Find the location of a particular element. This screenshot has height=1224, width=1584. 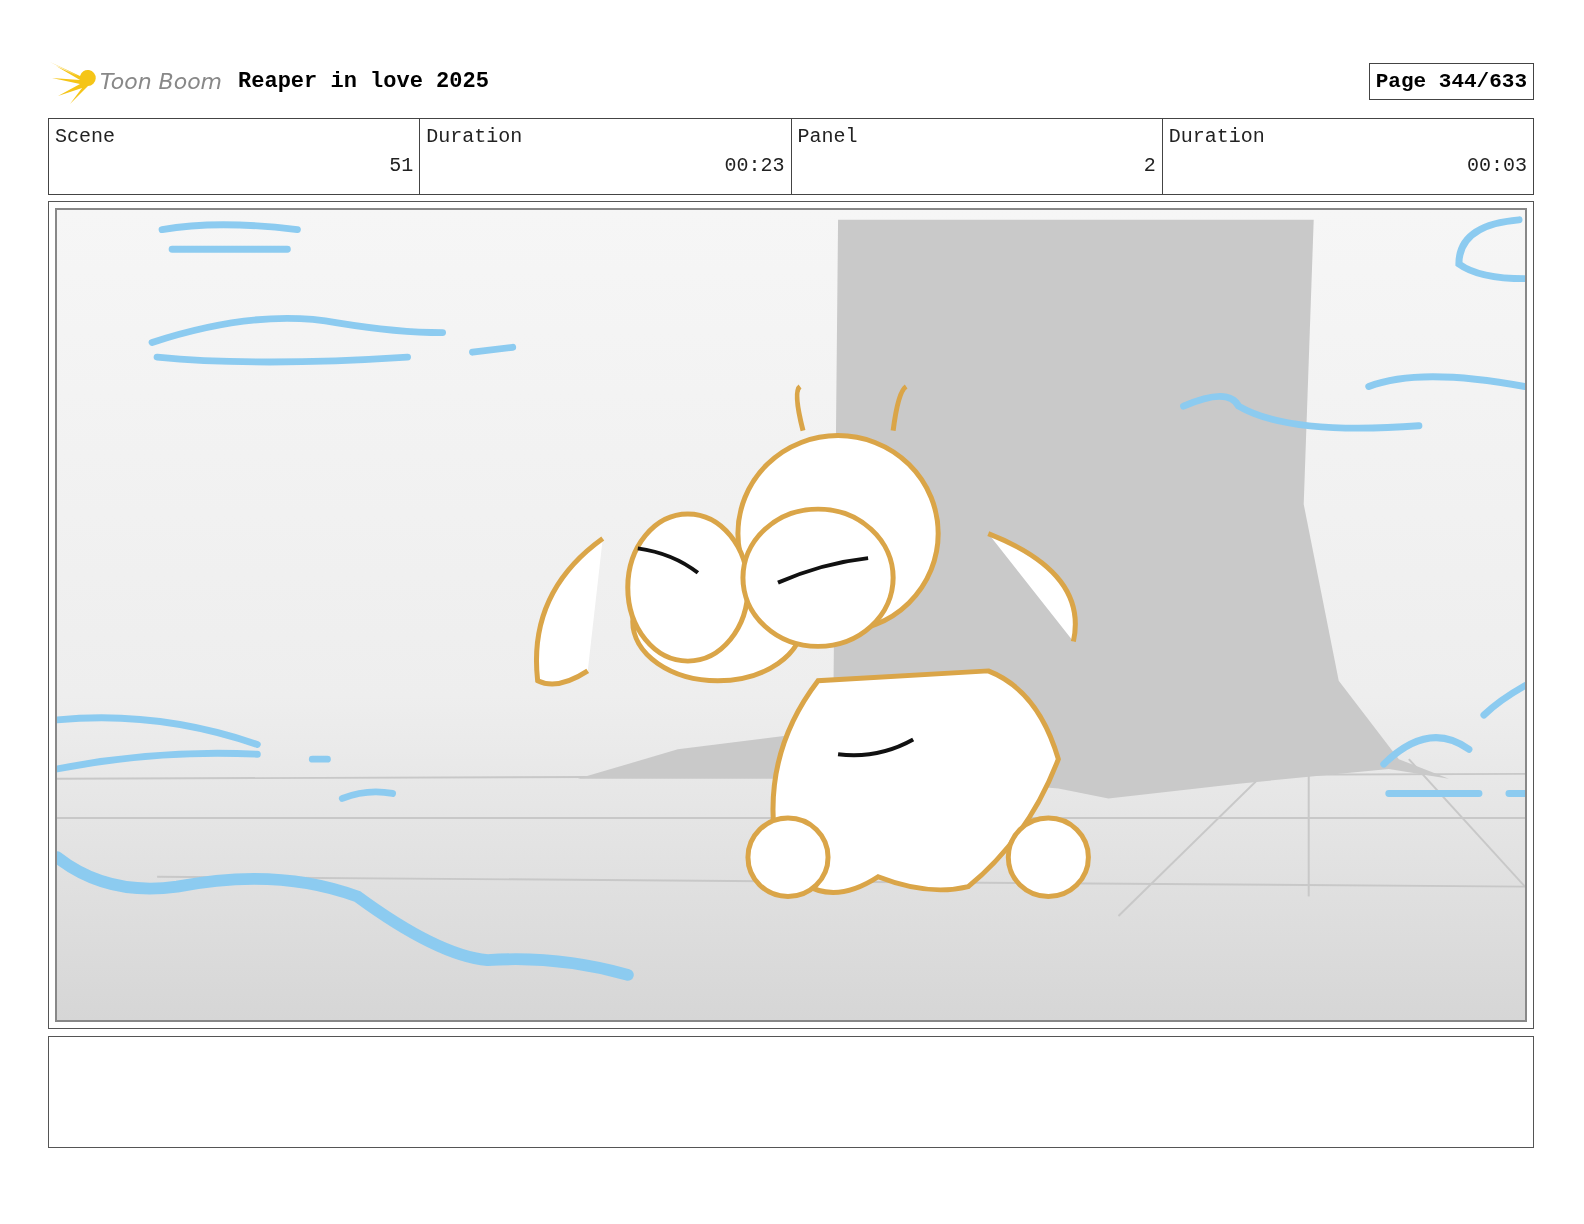

cell-value: 51 is located at coordinates (401, 165).